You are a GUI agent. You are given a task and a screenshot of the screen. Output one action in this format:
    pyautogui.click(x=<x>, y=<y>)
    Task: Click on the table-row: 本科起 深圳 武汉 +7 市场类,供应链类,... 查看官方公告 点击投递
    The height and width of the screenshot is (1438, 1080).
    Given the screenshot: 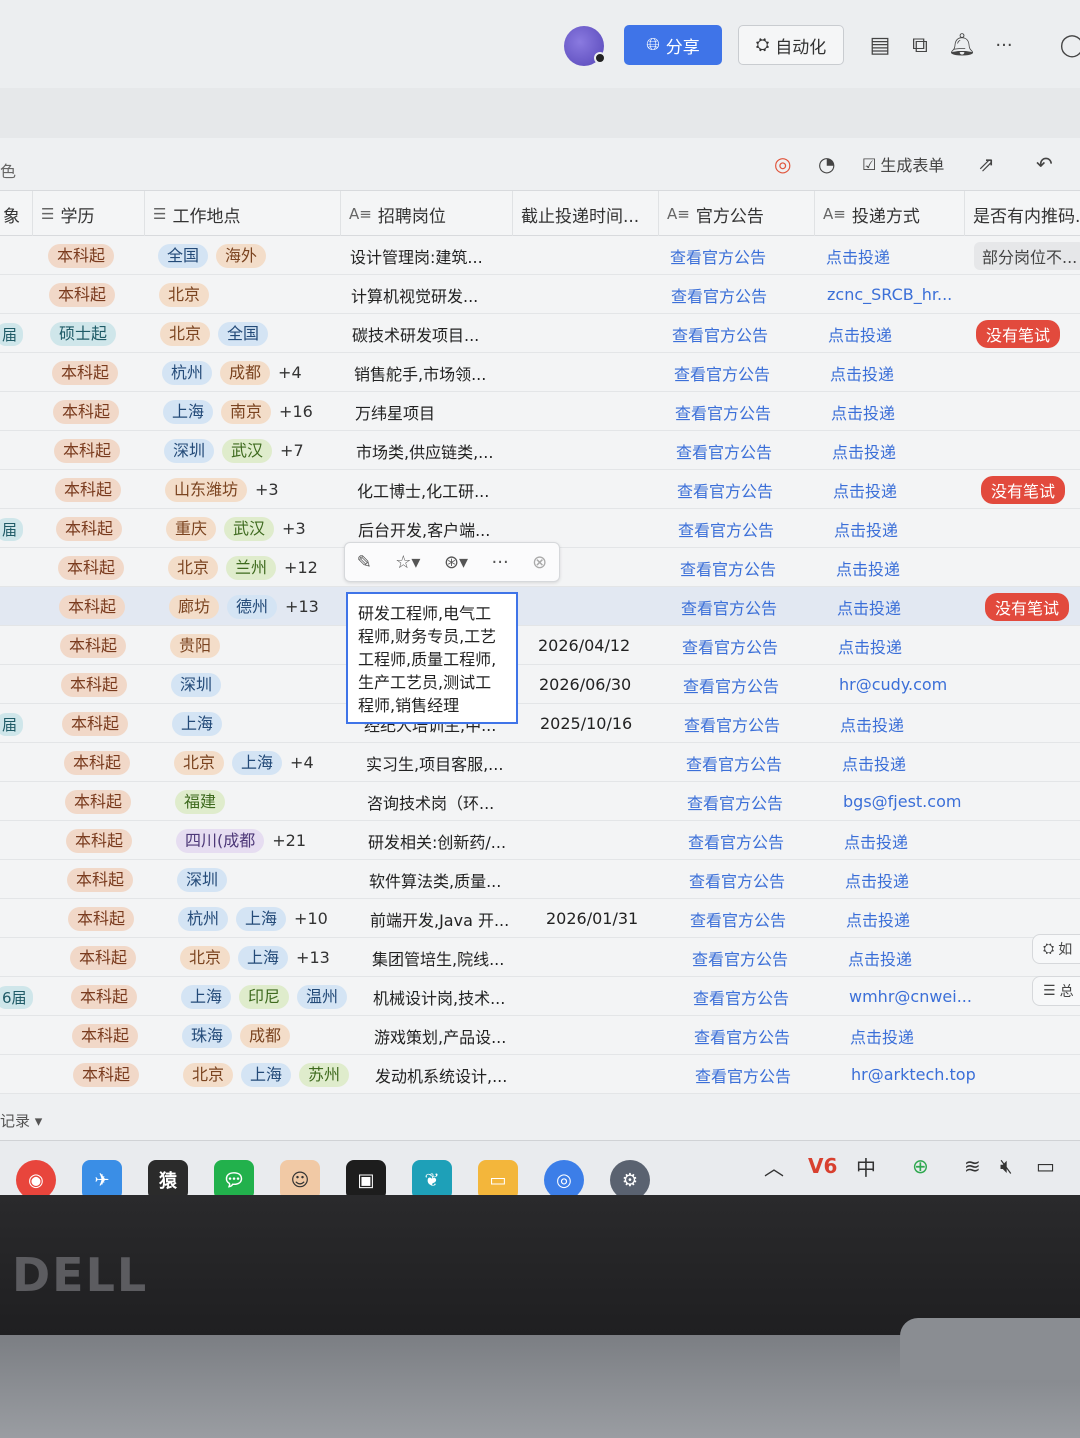 What is the action you would take?
    pyautogui.click(x=540, y=450)
    